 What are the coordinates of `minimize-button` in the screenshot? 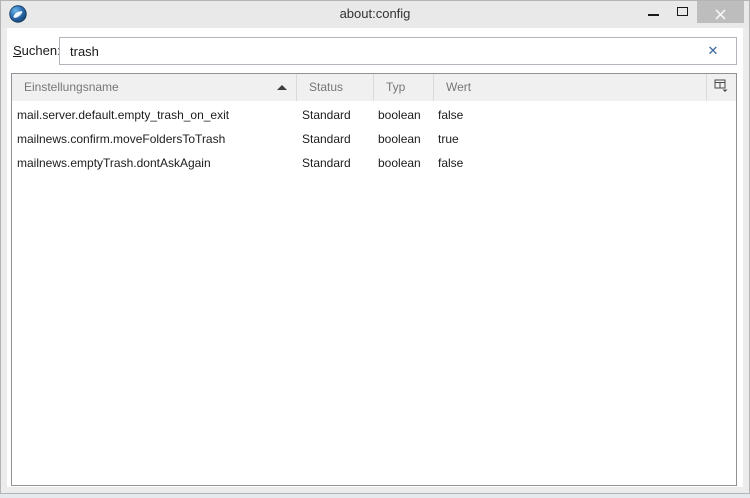 It's located at (653, 12).